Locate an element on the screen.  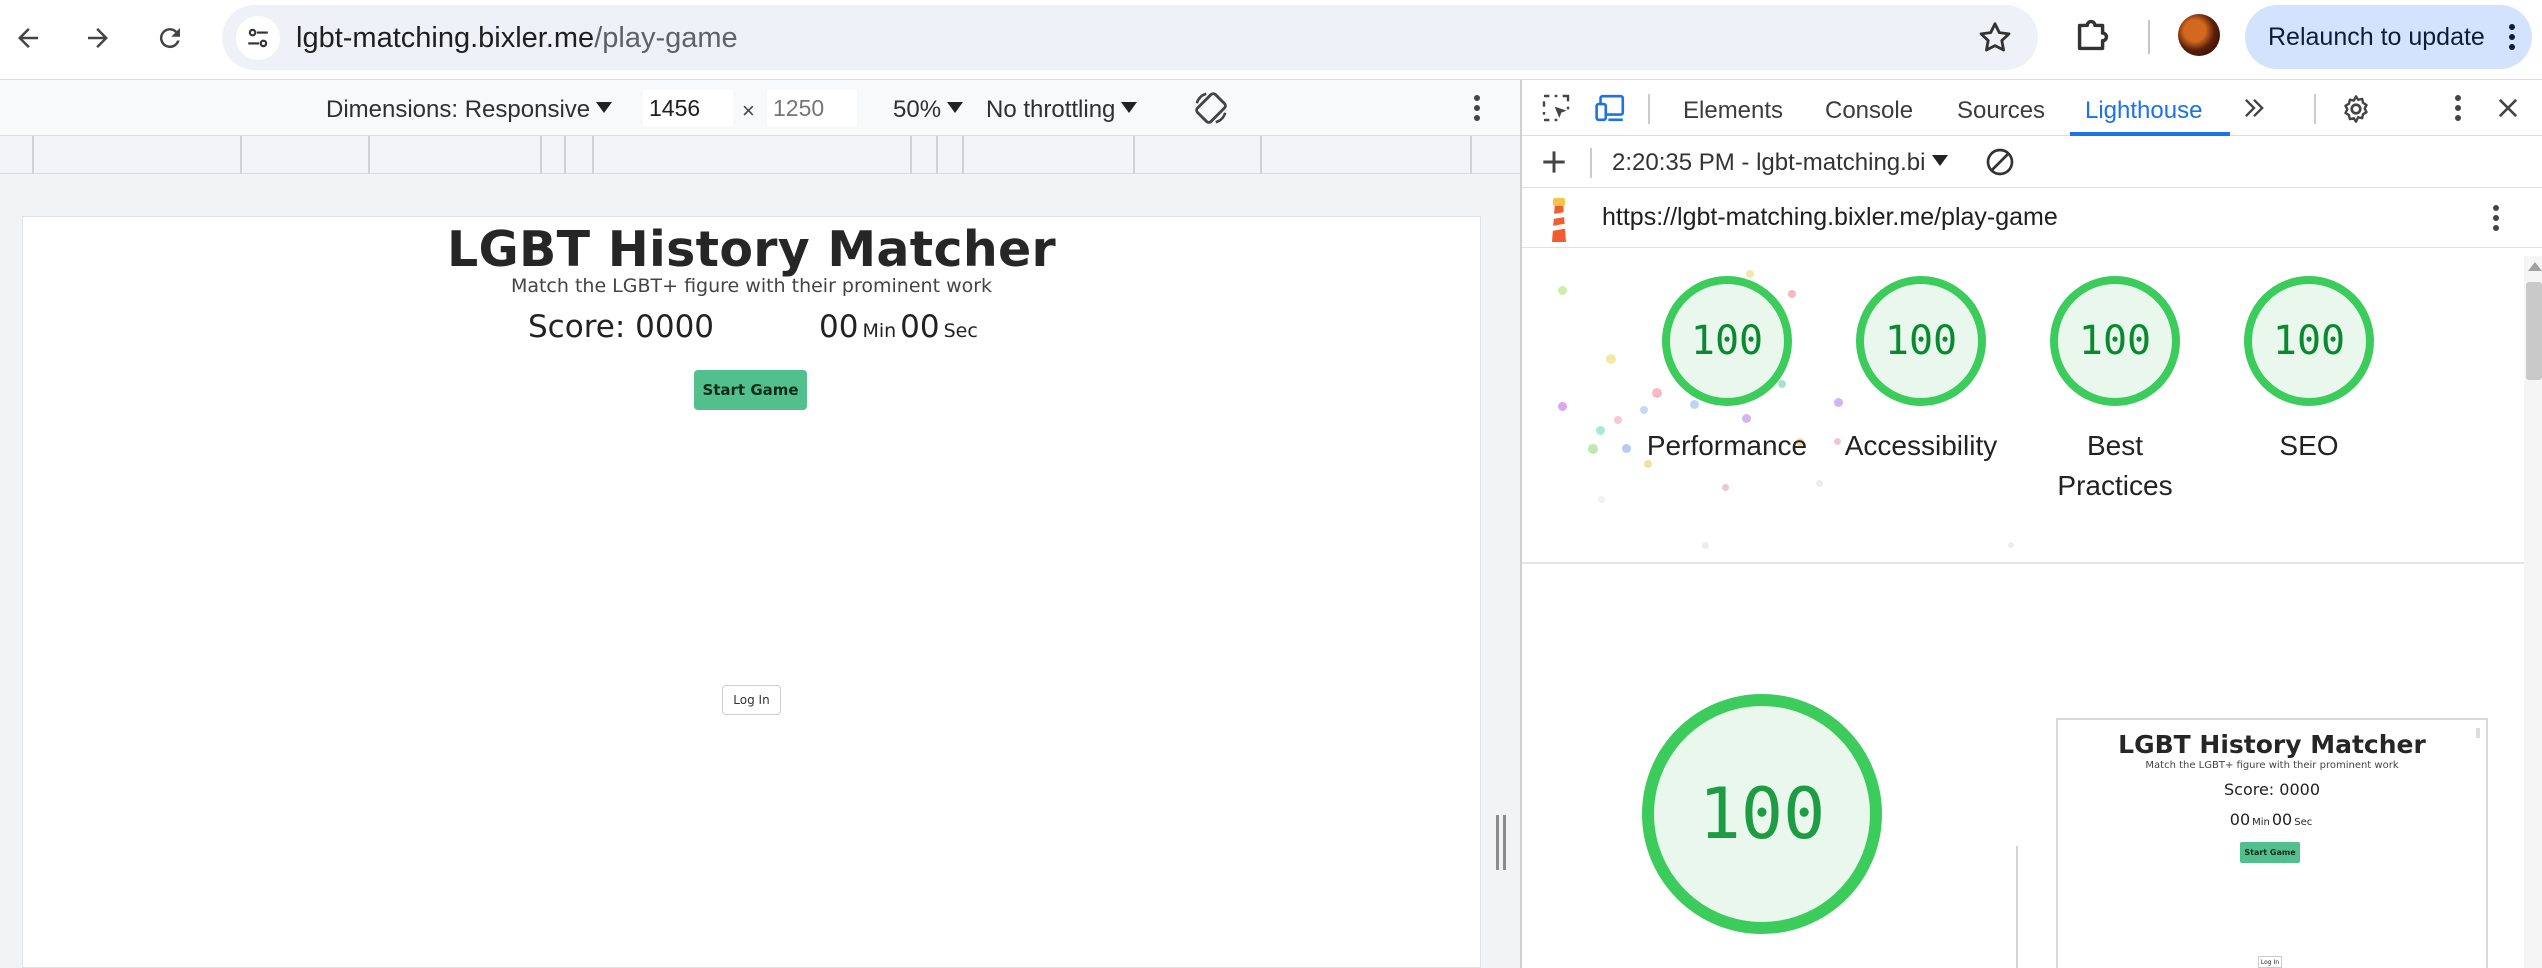
thumbnail-timer-min-label: Min is located at coordinates (2261, 822).